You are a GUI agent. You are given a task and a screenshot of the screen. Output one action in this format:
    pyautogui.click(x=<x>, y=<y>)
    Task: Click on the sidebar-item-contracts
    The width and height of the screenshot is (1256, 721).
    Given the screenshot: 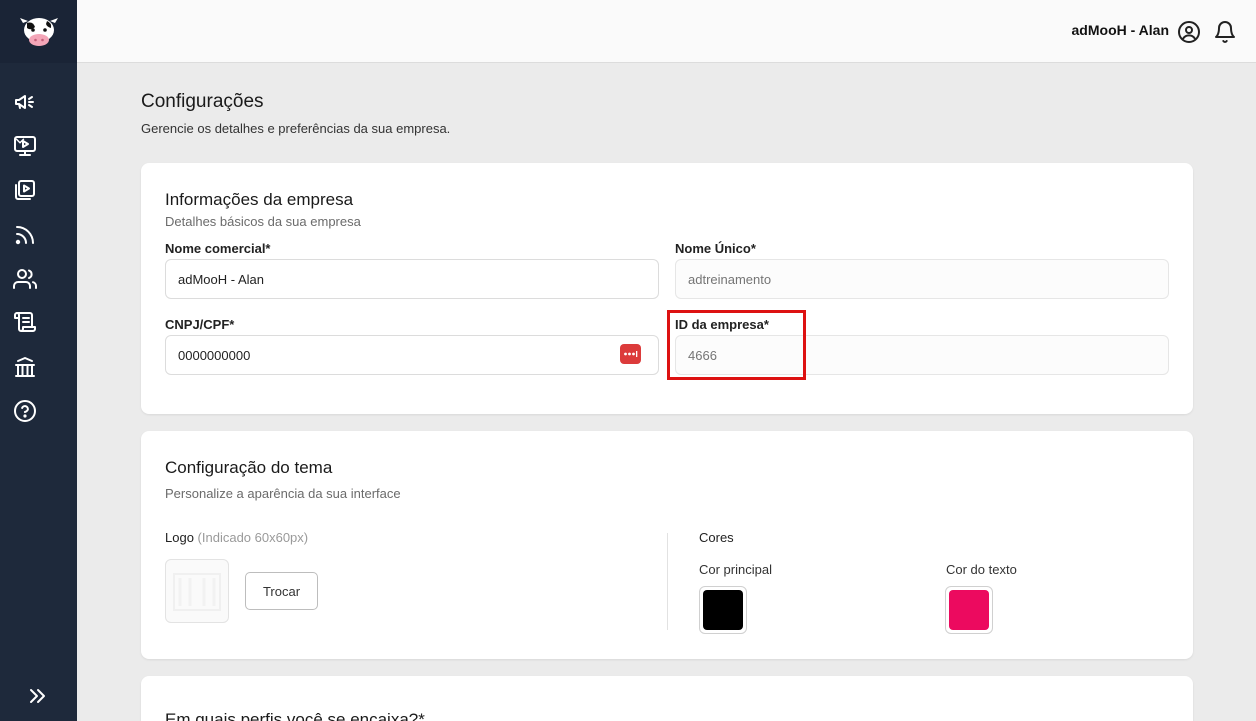 What is the action you would take?
    pyautogui.click(x=38, y=322)
    